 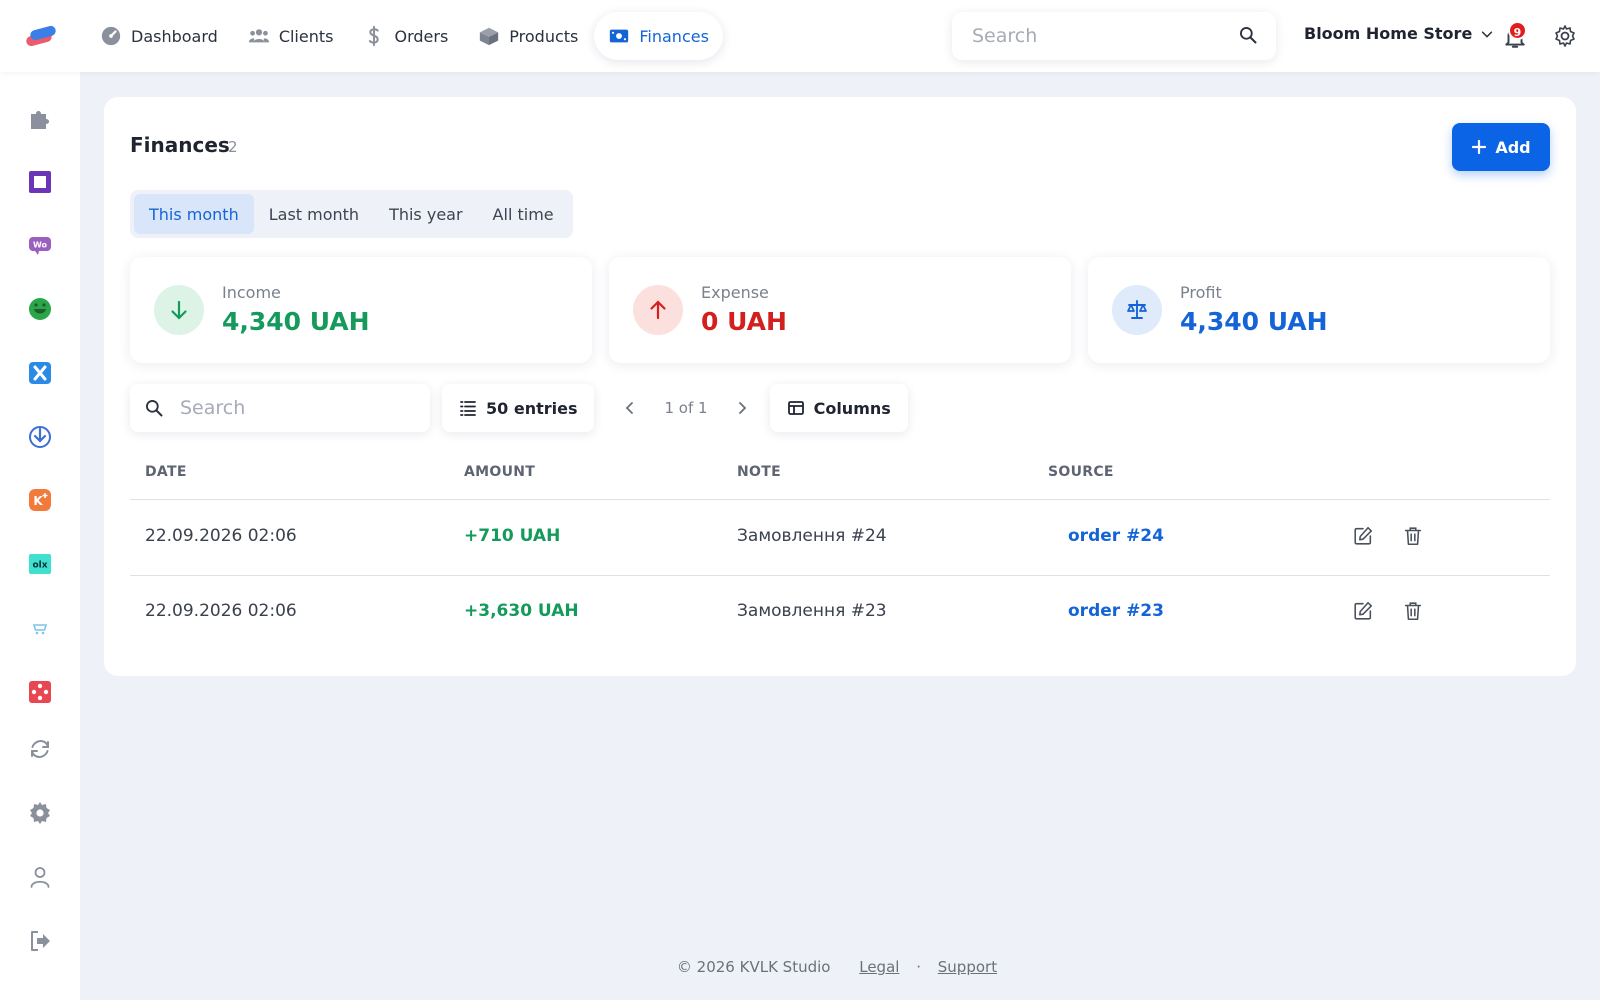 I want to click on table-search, so click(x=280, y=408).